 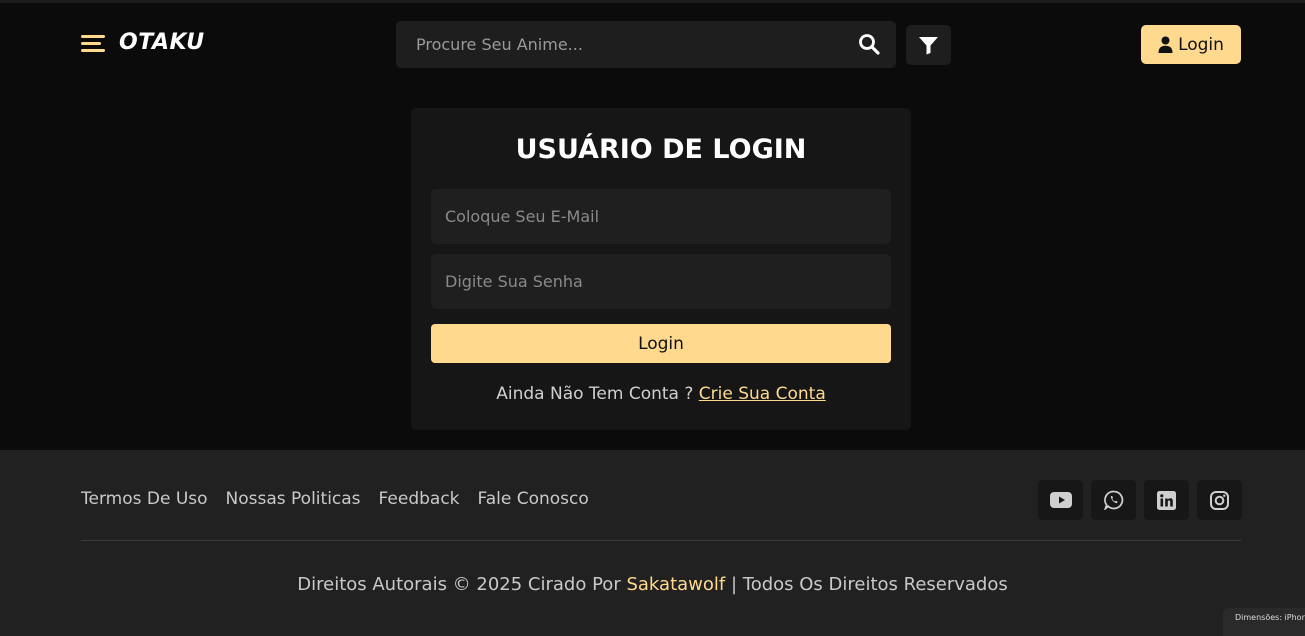 What do you see at coordinates (162, 42) in the screenshot?
I see `site-logo: OTAKU` at bounding box center [162, 42].